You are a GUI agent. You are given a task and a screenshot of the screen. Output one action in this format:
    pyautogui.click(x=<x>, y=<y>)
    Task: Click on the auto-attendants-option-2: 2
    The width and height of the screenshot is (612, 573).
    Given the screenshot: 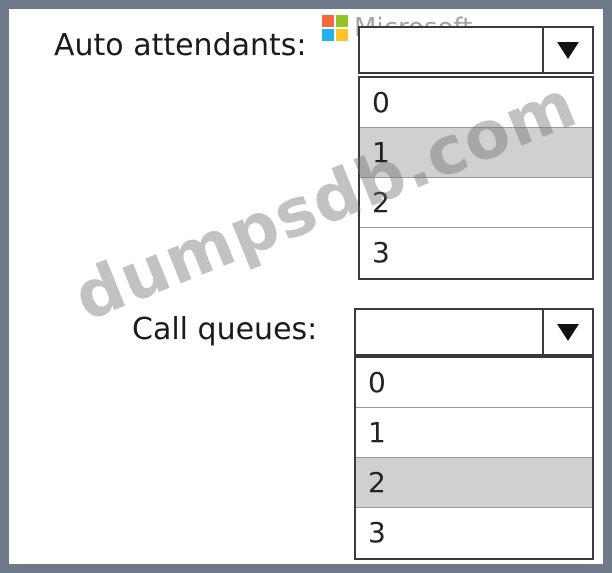 What is the action you would take?
    pyautogui.click(x=476, y=203)
    